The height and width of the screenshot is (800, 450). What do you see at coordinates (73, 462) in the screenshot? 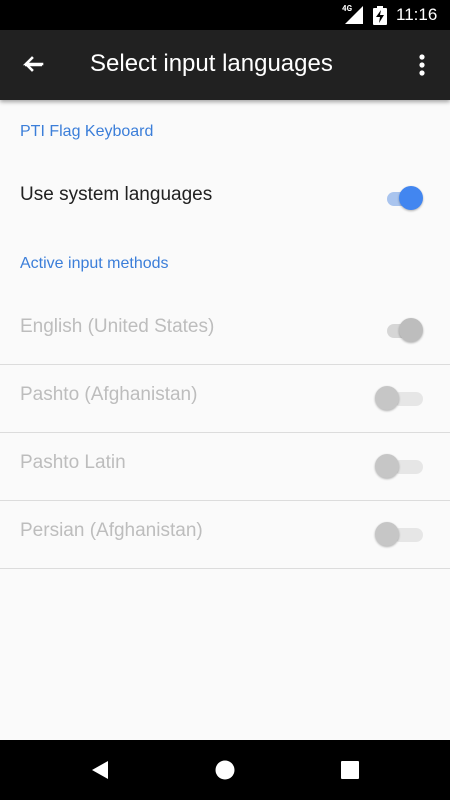
I see `input-method-label: Pashto Latin` at bounding box center [73, 462].